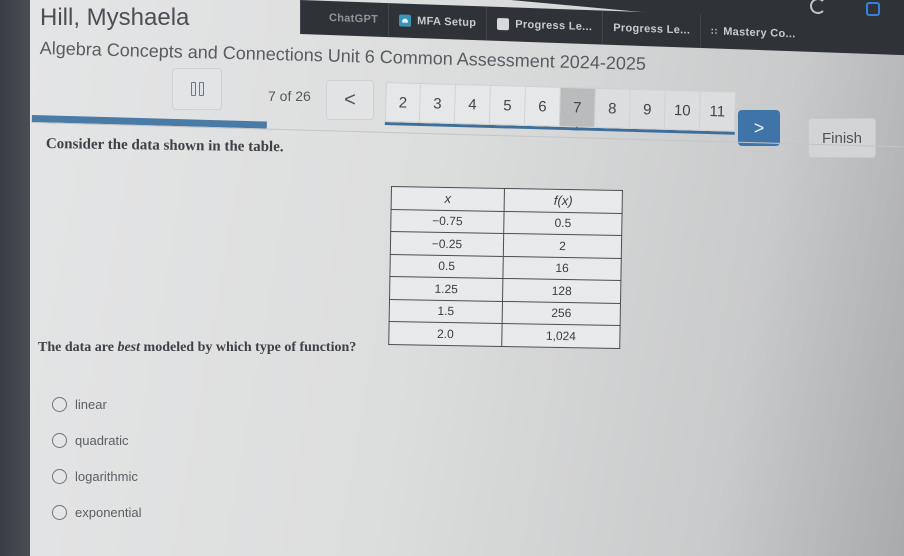 This screenshot has height=556, width=904. Describe the element at coordinates (354, 19) in the screenshot. I see `bookmark-label: ChatGPT` at that location.